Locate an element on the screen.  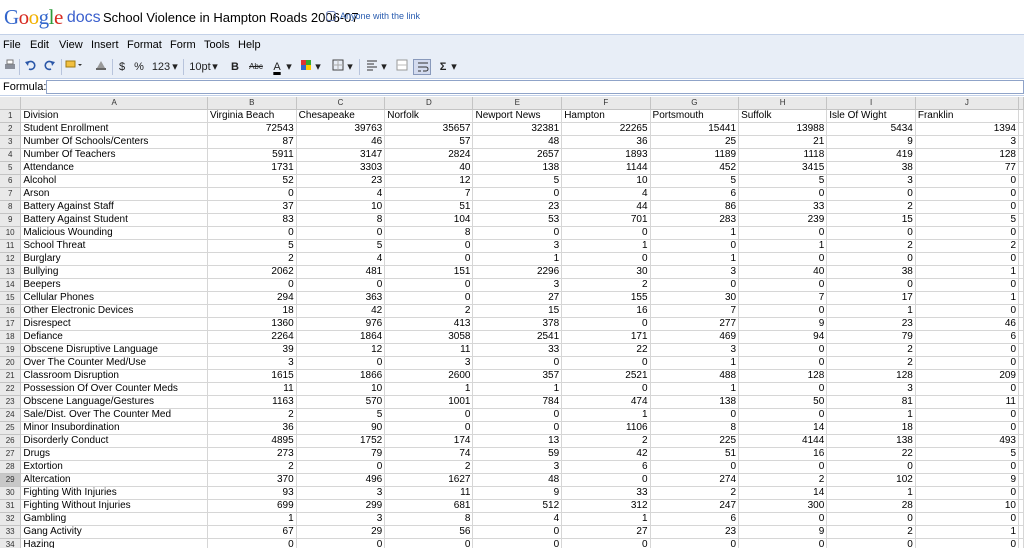
cell-a24: Sale/Dist. Over The Counter Med is located at coordinates (114, 415).